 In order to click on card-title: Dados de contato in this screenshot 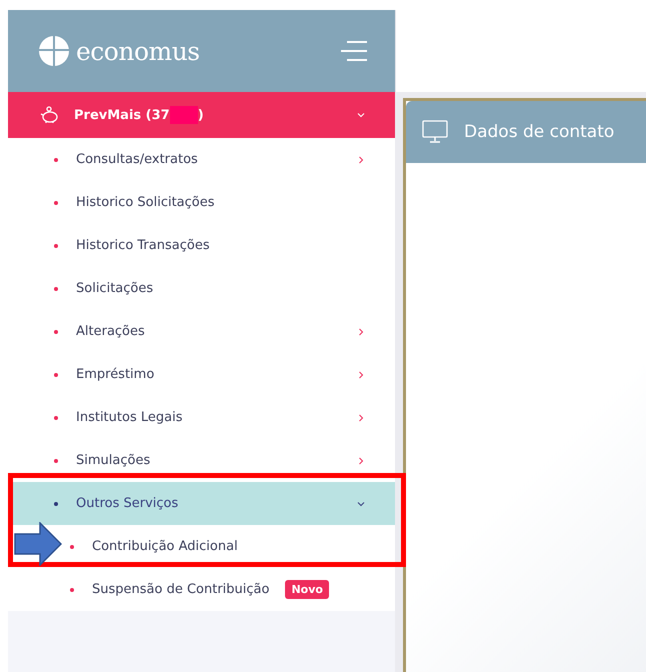, I will do `click(539, 132)`.